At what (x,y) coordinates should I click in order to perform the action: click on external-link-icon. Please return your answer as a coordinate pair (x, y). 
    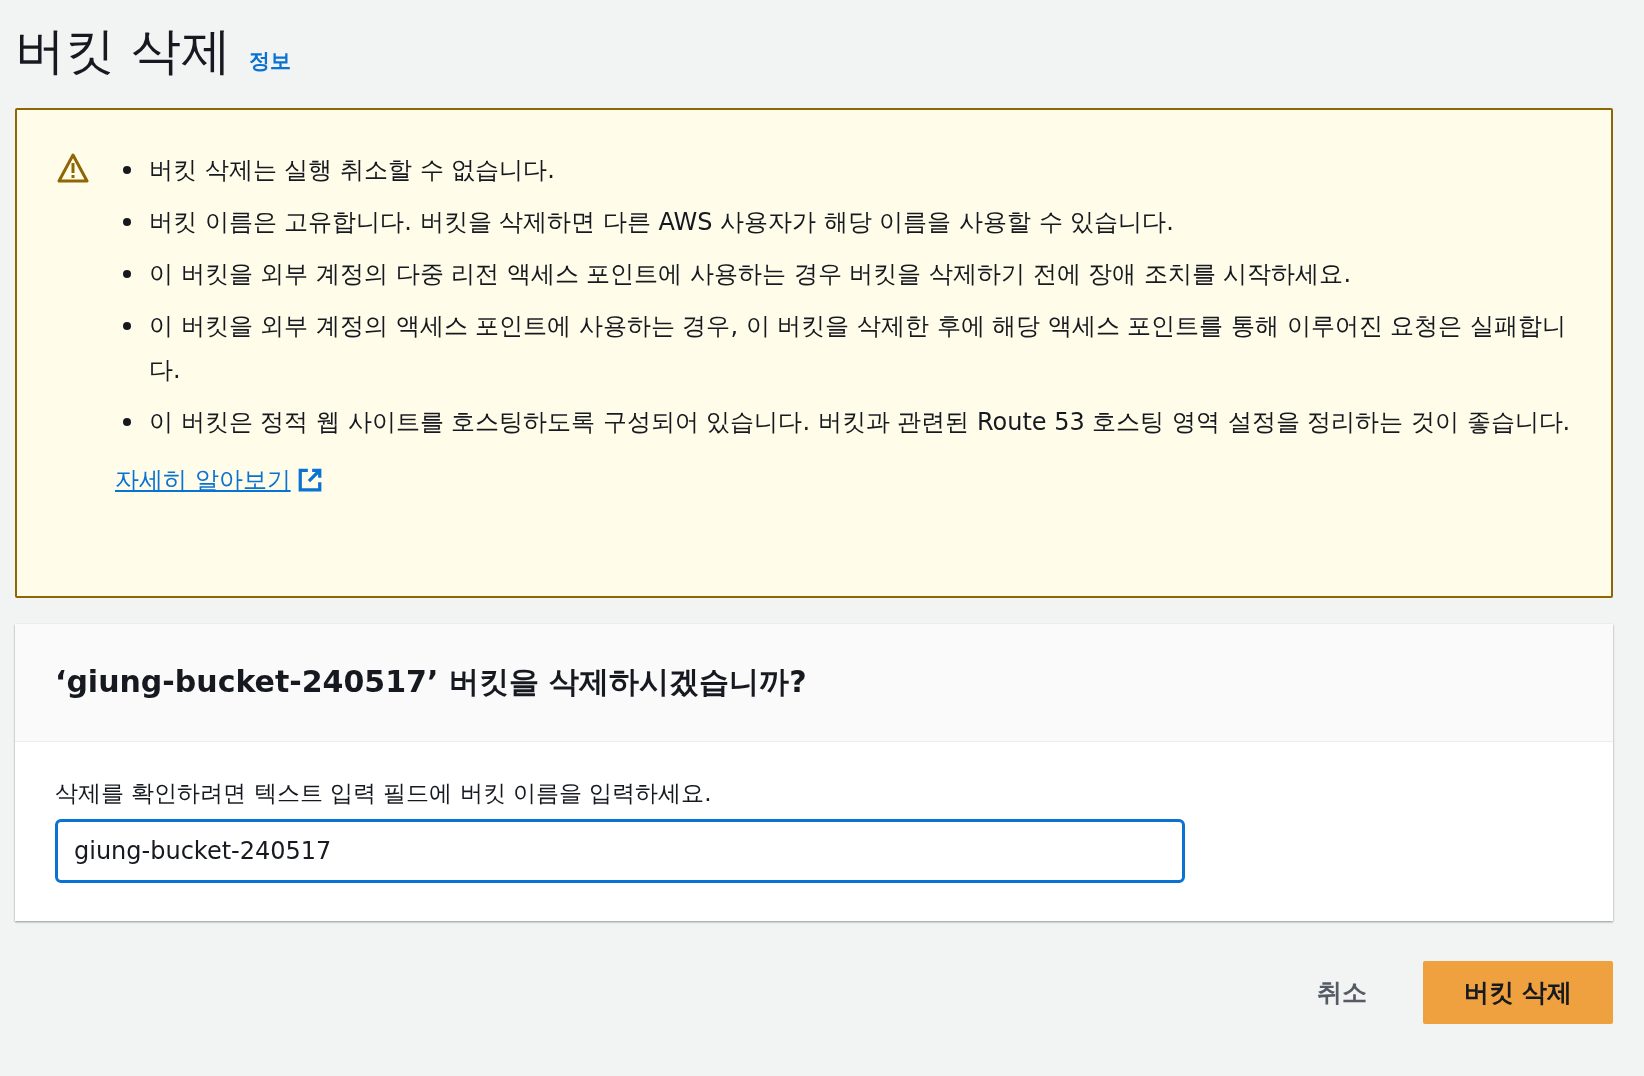
    Looking at the image, I should click on (309, 480).